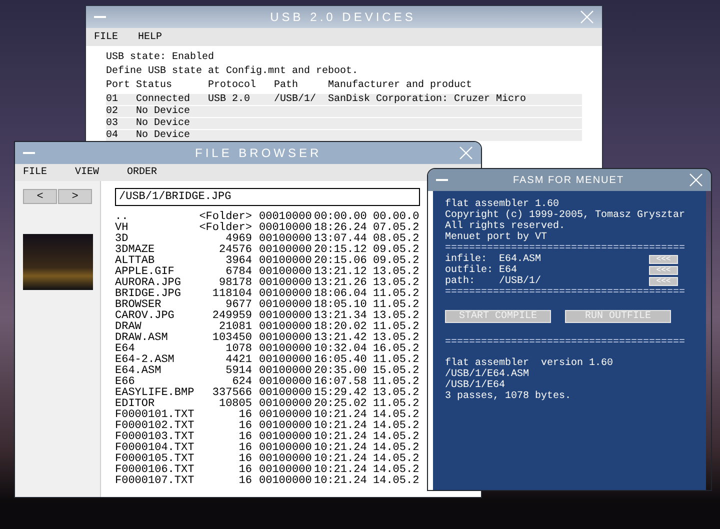 The height and width of the screenshot is (529, 720). Describe the element at coordinates (496, 237) in the screenshot. I see `output-text: Menuet port by VT` at that location.